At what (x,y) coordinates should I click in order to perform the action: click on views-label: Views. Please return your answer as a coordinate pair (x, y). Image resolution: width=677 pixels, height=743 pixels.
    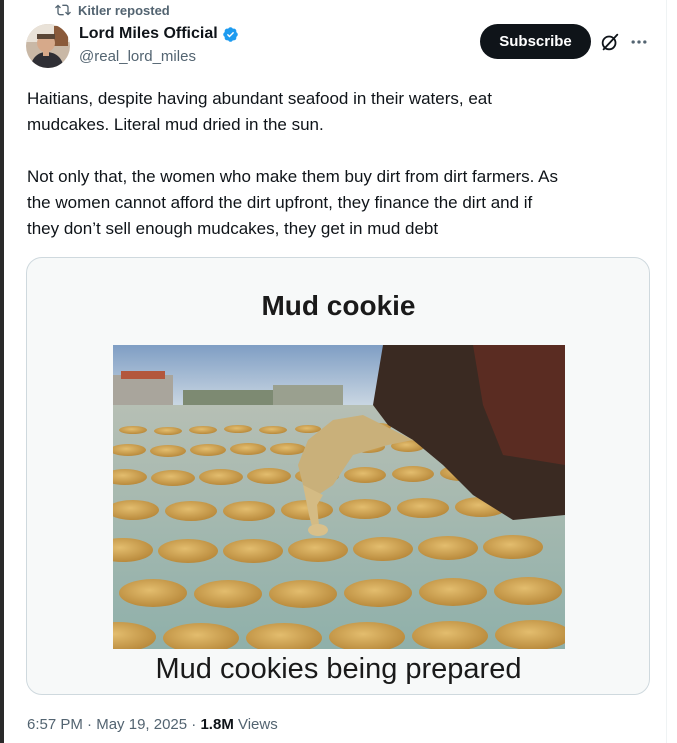
    Looking at the image, I should click on (255, 724).